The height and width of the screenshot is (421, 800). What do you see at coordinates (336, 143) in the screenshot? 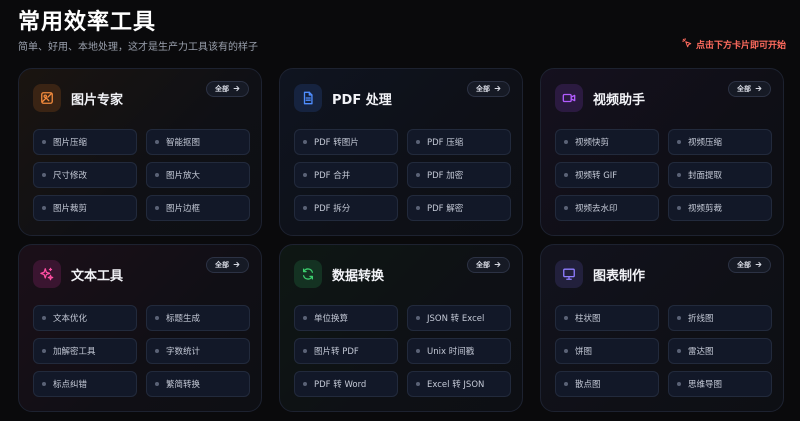
I see `tool-label: PDF 转图片` at bounding box center [336, 143].